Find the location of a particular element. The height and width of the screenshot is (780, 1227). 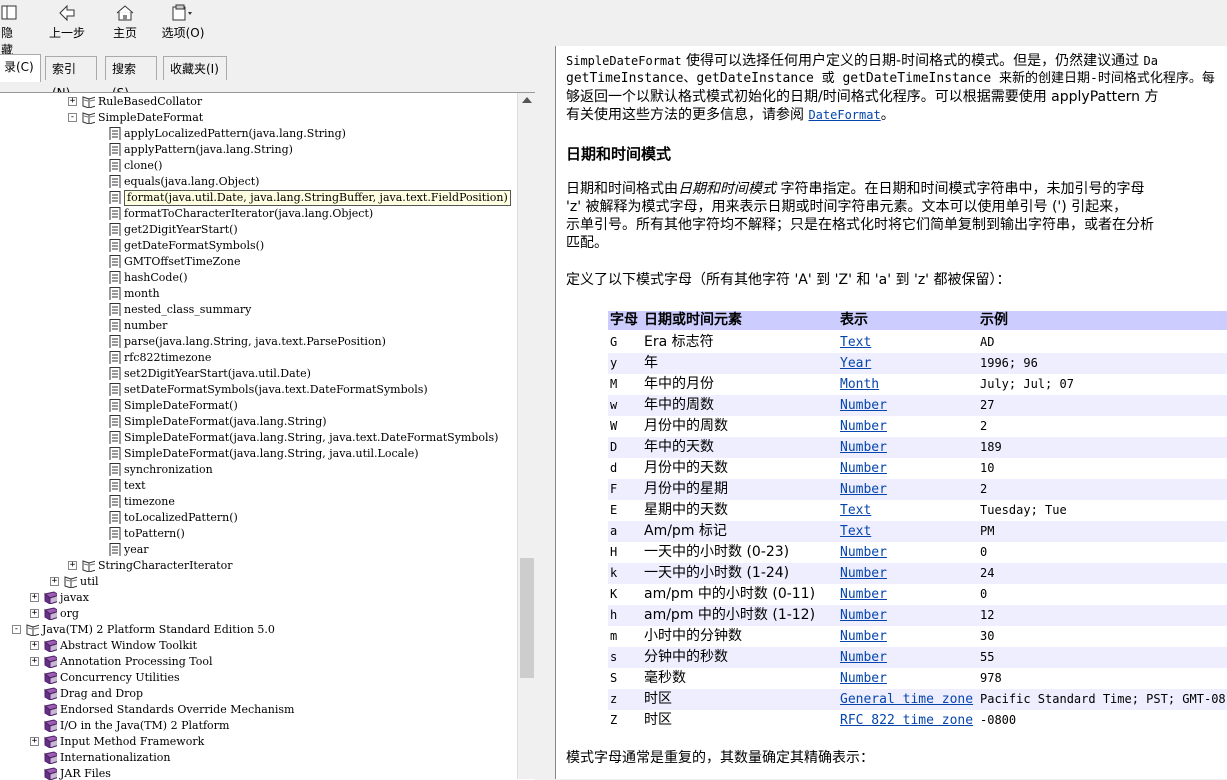

tree-node-label: get2DigitYearStart() is located at coordinates (181, 230).